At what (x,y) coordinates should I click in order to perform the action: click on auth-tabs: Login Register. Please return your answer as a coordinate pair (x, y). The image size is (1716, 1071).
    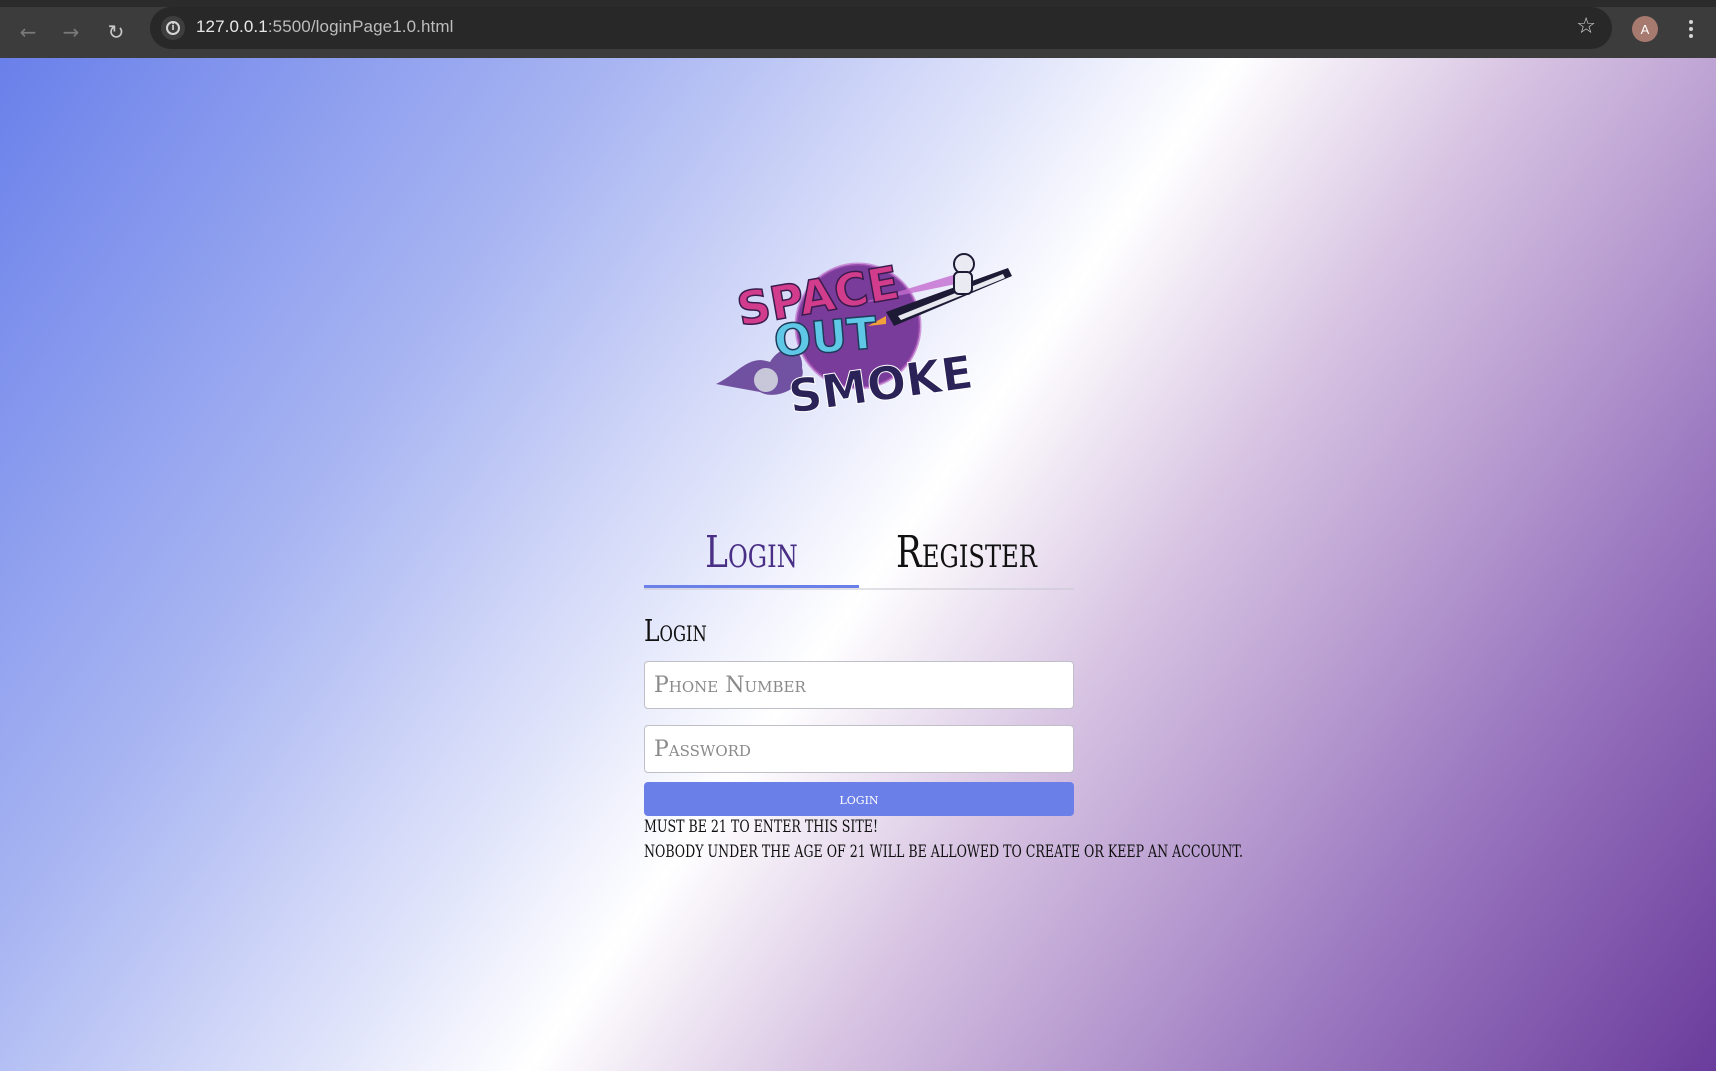
    Looking at the image, I should click on (859, 554).